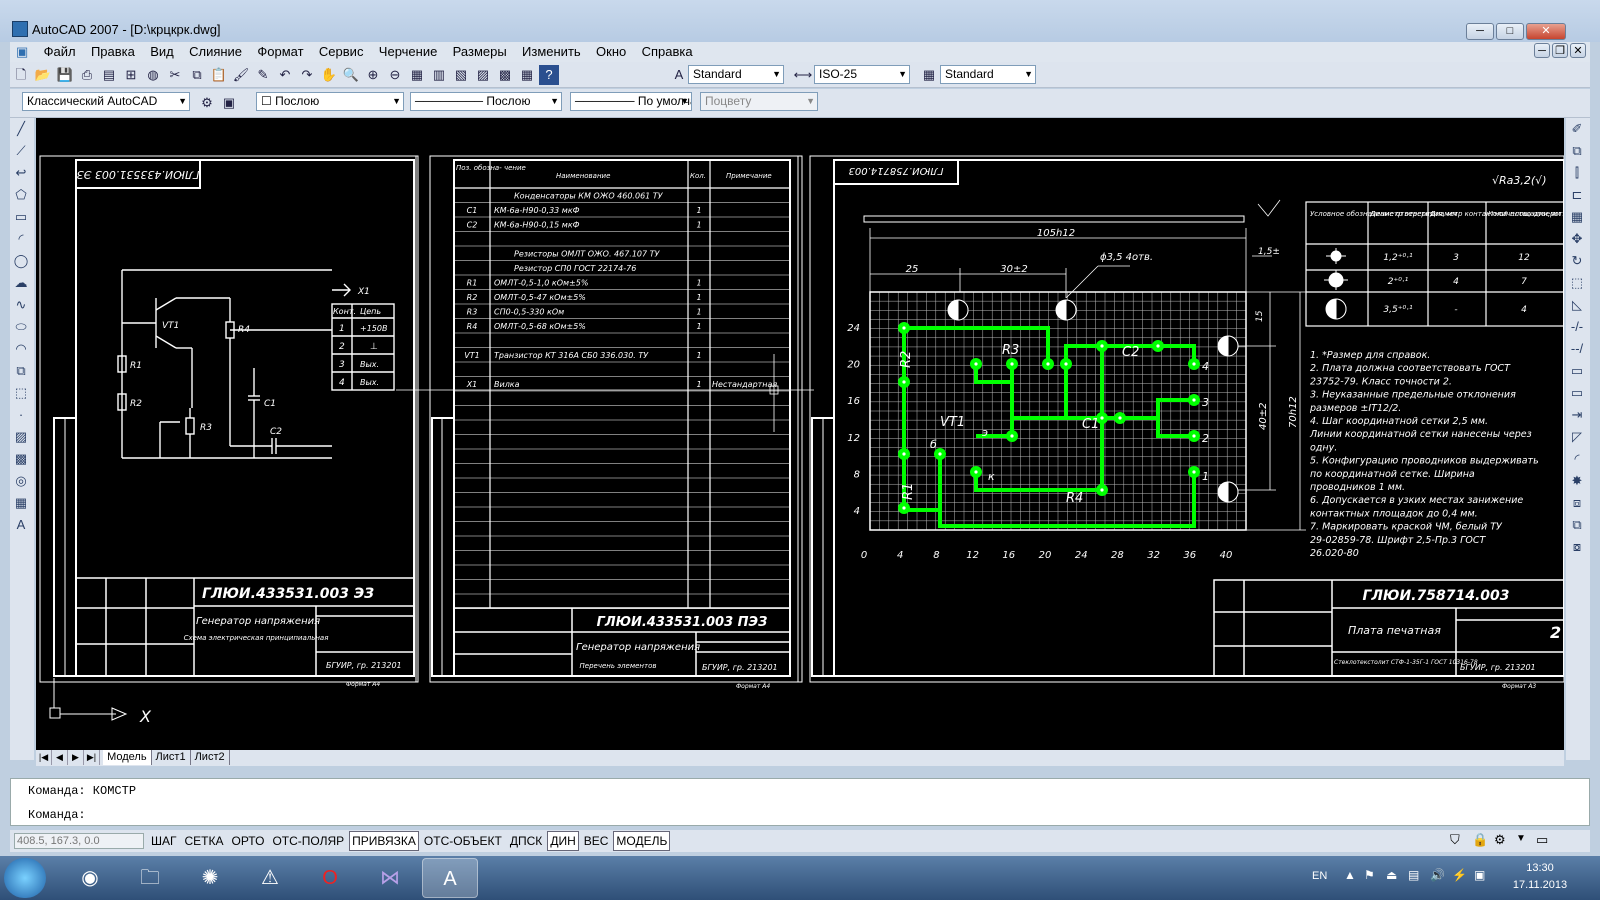 The height and width of the screenshot is (900, 1600). Describe the element at coordinates (308, 841) in the screenshot. I see `status-toggle-3: ОТС-ПОЛЯР` at that location.